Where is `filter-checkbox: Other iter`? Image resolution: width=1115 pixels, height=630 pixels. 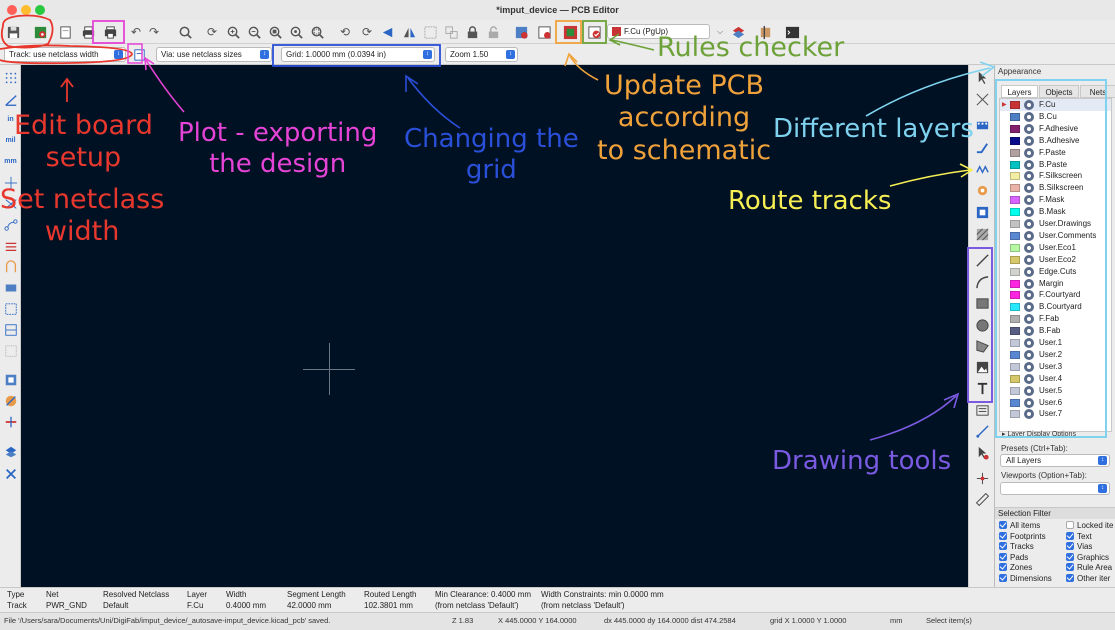
filter-checkbox: Other iter is located at coordinates (1088, 579).